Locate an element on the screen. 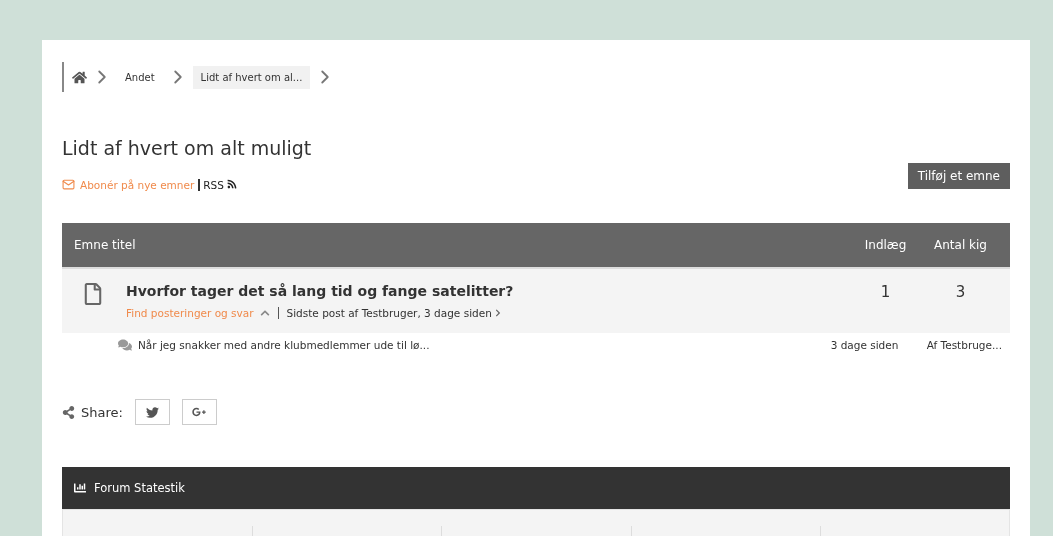 This screenshot has height=536, width=1053. google-plus-icon is located at coordinates (199, 412).